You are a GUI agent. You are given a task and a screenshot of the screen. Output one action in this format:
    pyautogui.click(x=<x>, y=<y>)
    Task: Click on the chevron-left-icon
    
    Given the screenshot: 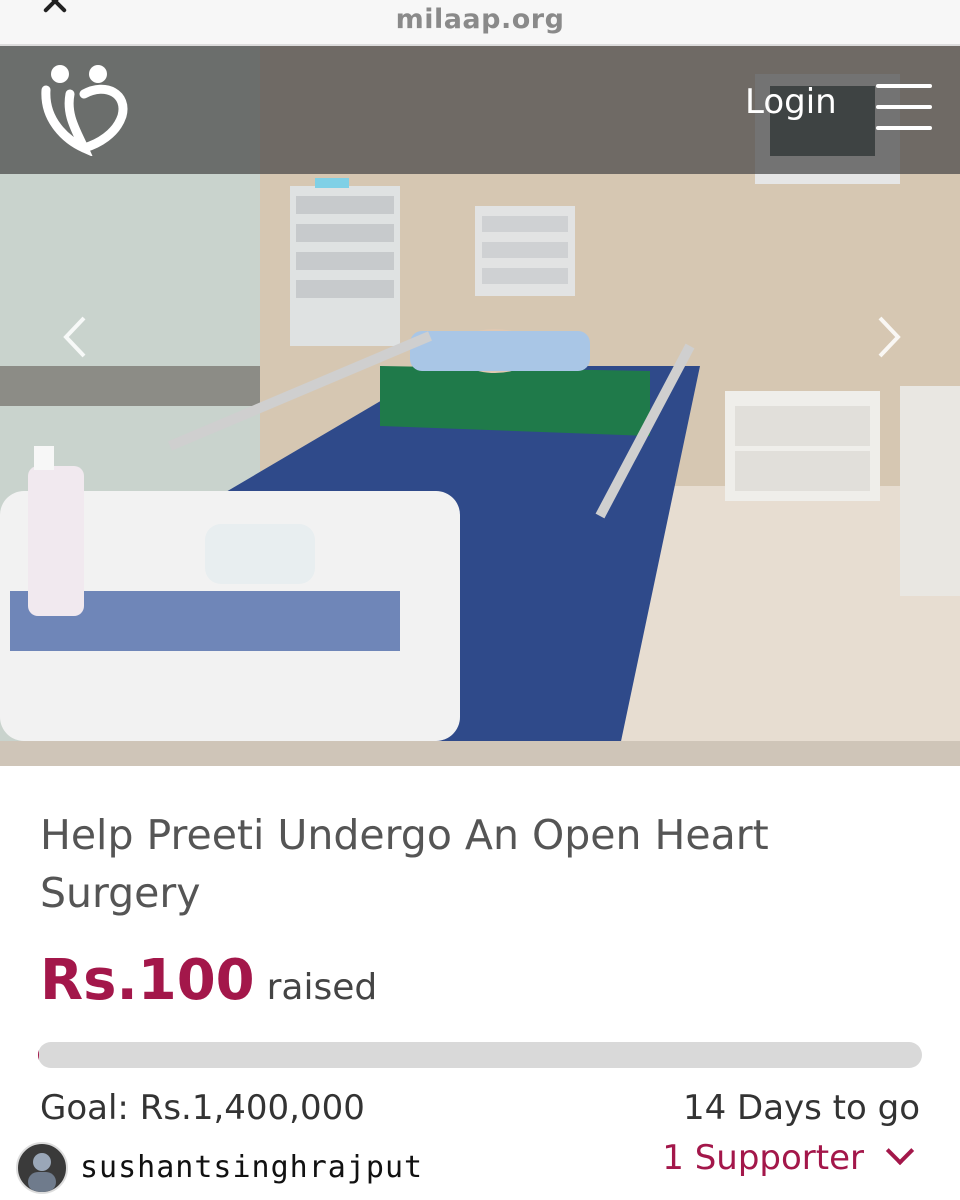 What is the action you would take?
    pyautogui.click(x=76, y=337)
    